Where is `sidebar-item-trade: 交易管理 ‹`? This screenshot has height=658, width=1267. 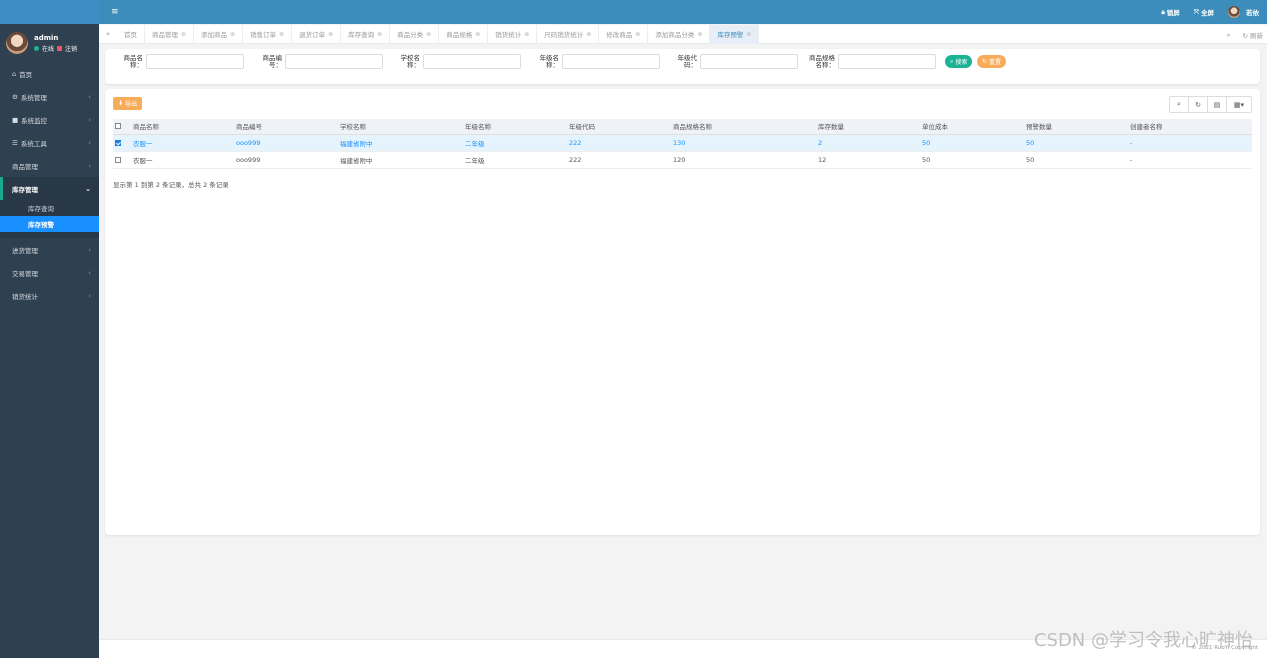 sidebar-item-trade: 交易管理 ‹ is located at coordinates (49, 272).